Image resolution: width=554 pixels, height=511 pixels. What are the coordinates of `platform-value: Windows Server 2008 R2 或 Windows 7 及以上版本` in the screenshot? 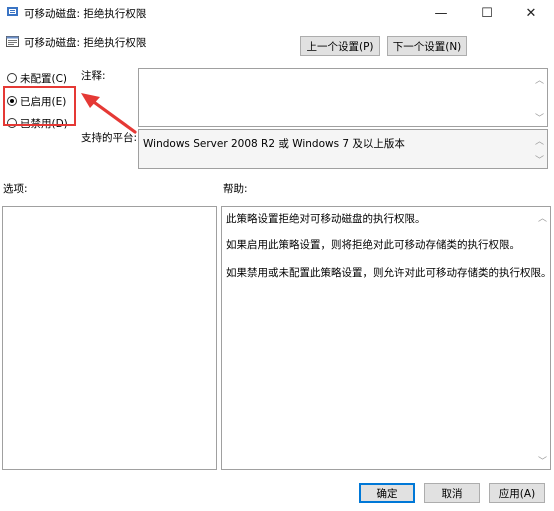 It's located at (274, 144).